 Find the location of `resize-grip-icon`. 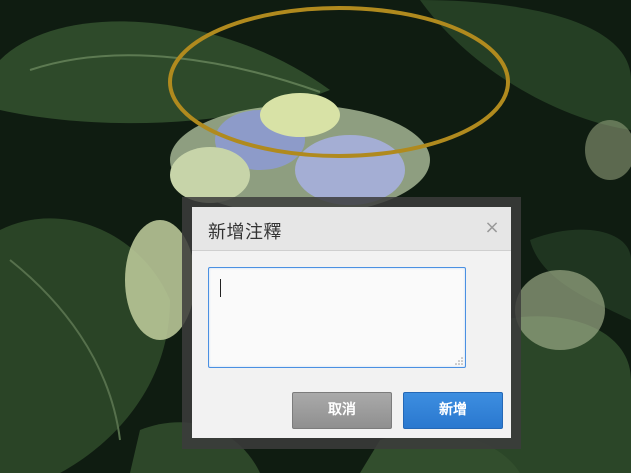

resize-grip-icon is located at coordinates (459, 361).